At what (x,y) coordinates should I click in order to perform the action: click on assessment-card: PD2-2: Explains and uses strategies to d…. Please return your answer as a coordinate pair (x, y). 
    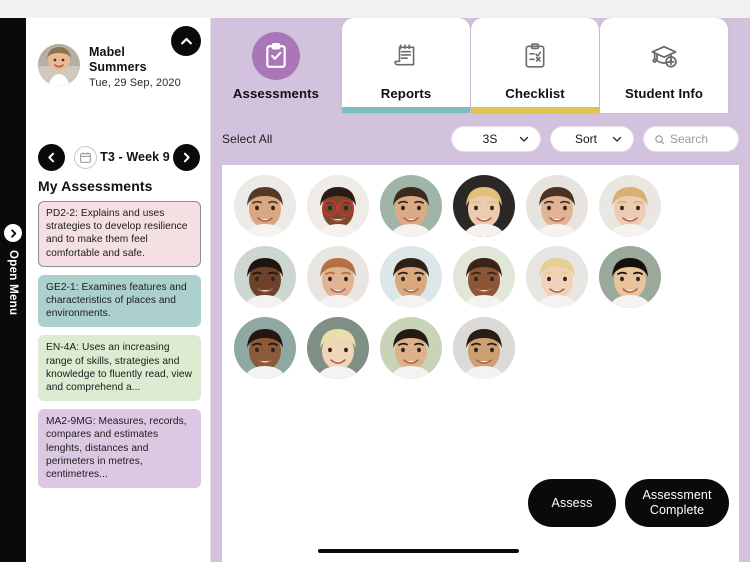
    Looking at the image, I should click on (119, 234).